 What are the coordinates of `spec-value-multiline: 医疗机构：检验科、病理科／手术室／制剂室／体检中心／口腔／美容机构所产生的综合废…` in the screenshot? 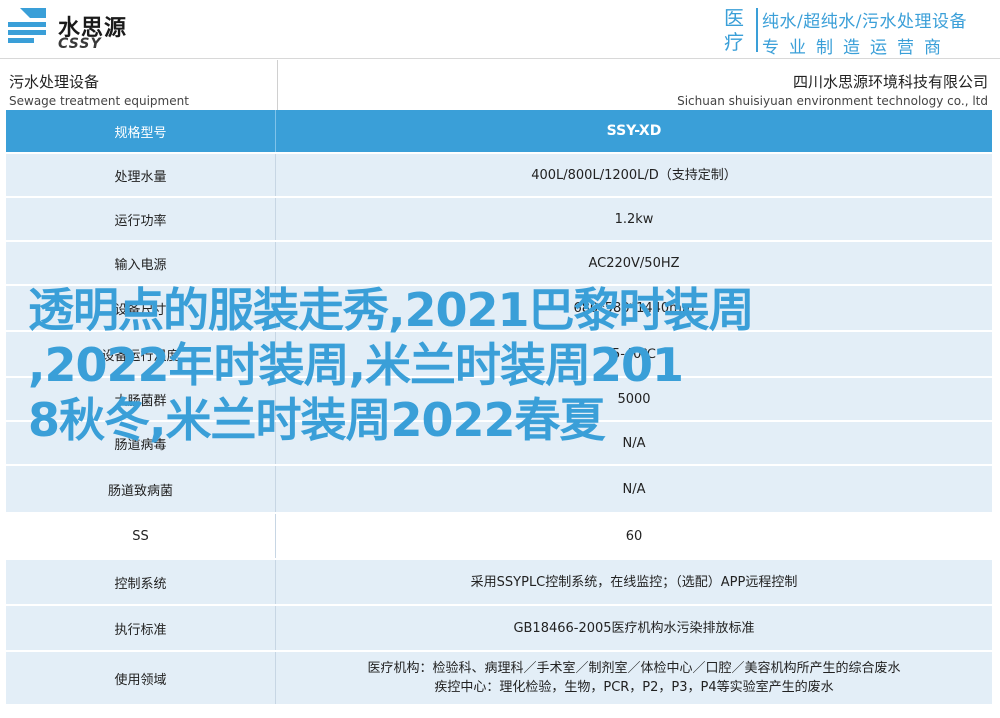 It's located at (634, 678).